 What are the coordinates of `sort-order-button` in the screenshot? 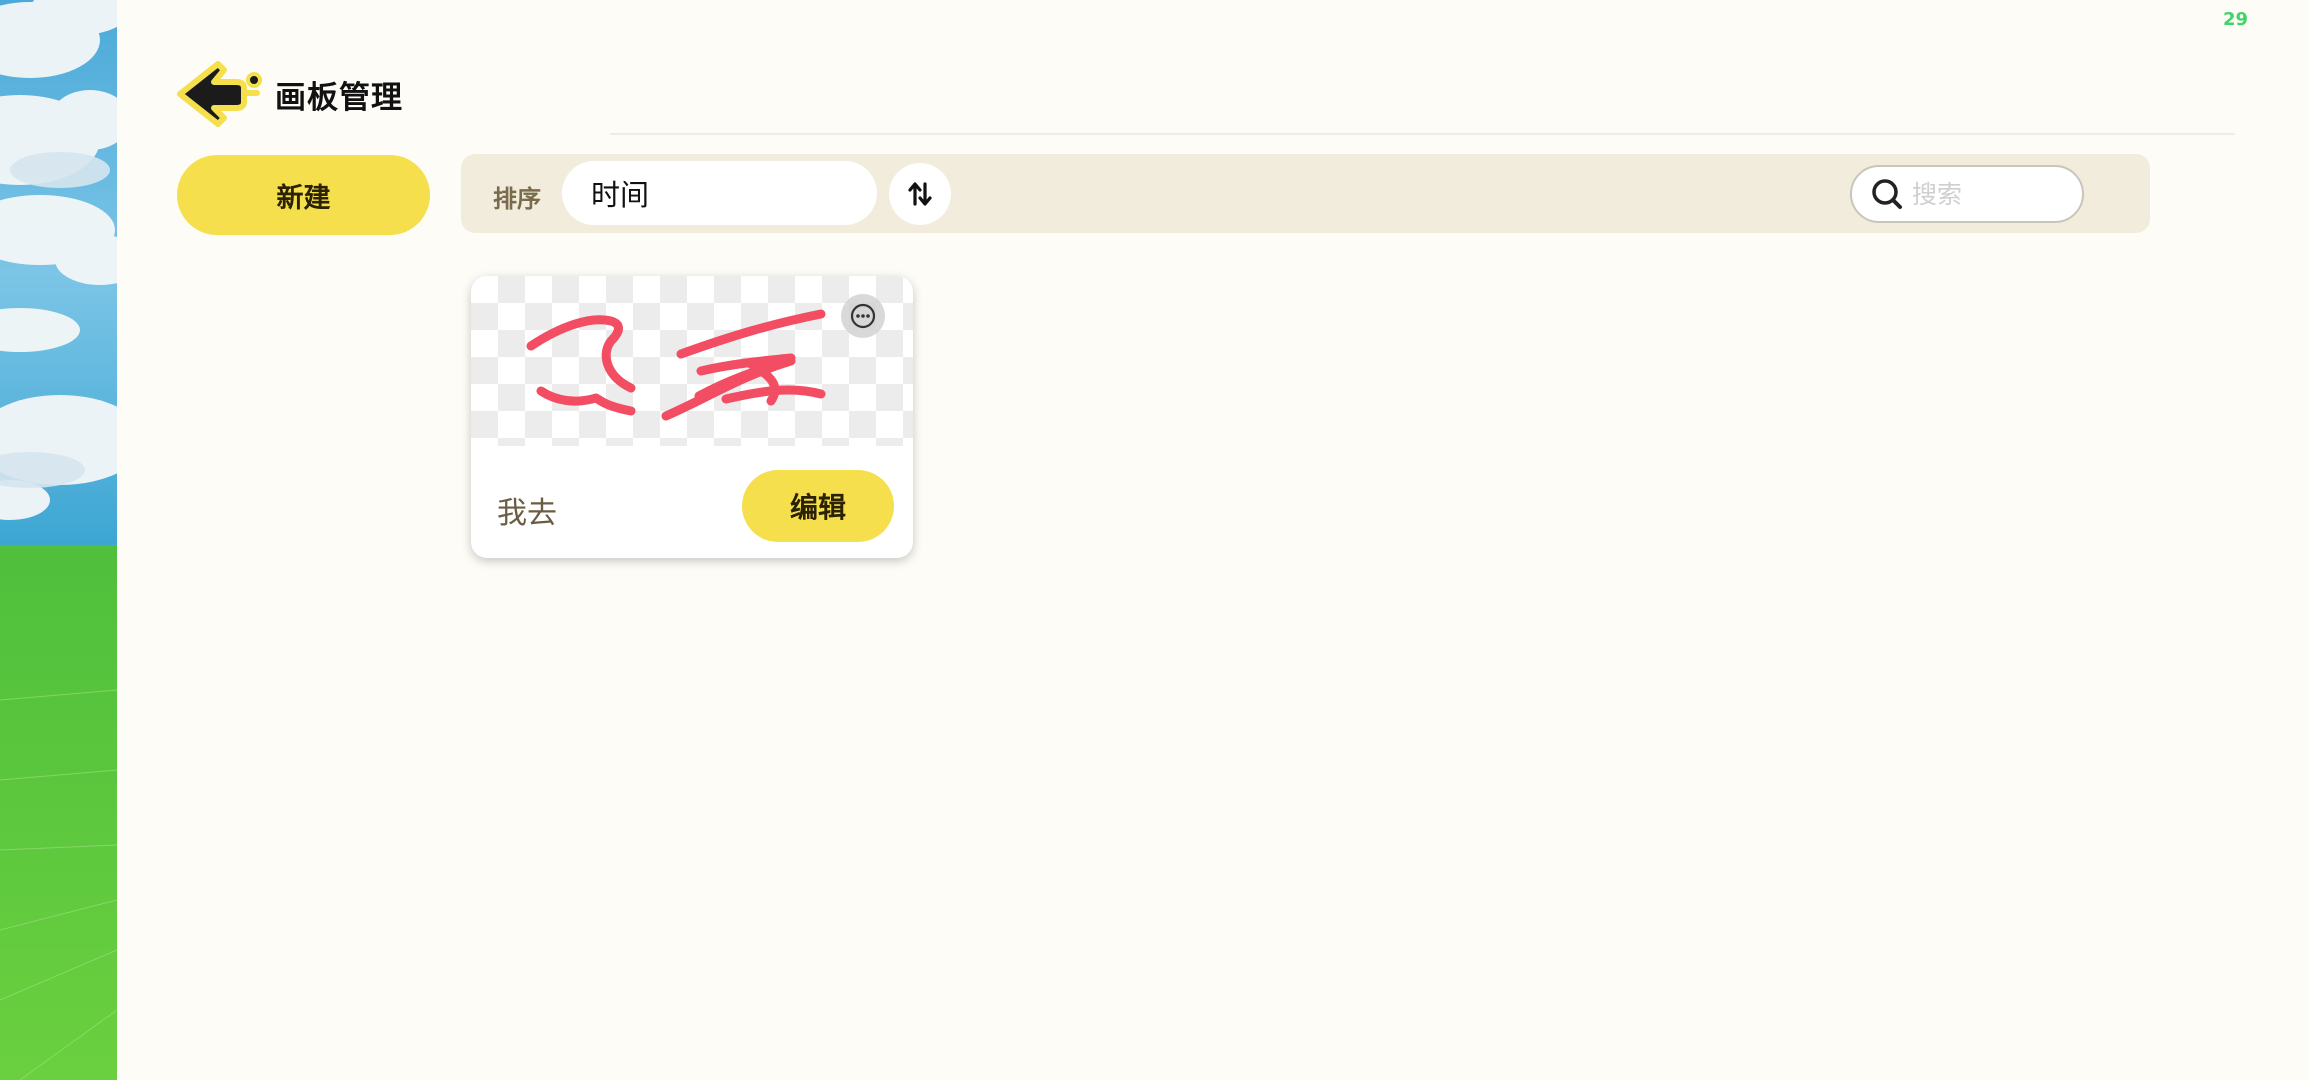 It's located at (920, 194).